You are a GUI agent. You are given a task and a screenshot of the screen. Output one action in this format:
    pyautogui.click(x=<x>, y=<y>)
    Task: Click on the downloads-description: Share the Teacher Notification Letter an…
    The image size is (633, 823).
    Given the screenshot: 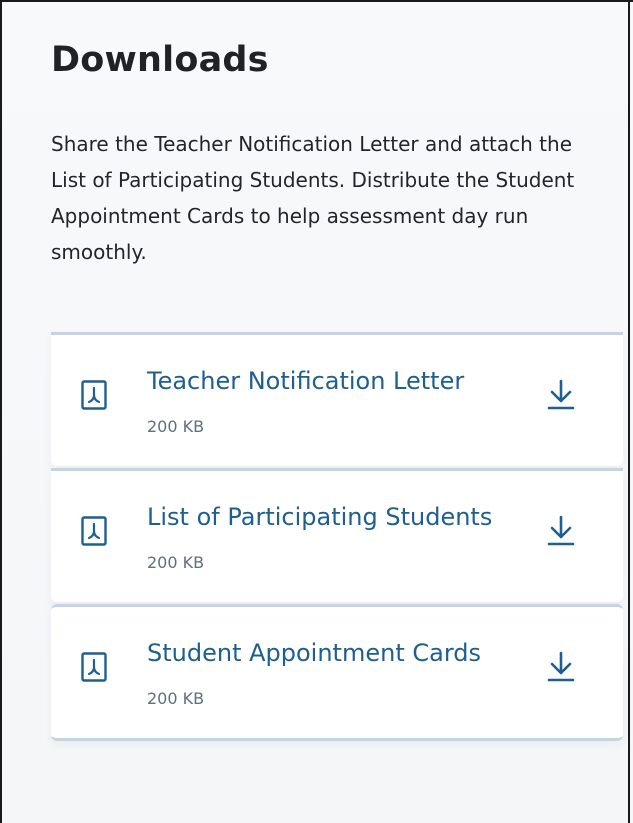 What is the action you would take?
    pyautogui.click(x=313, y=198)
    